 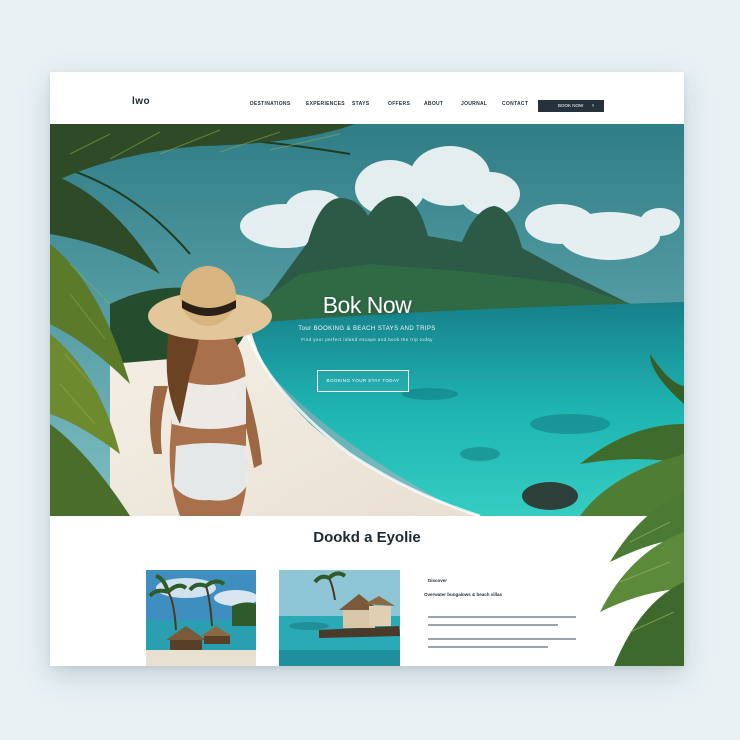 I want to click on brand-logo: lwo, so click(x=141, y=101).